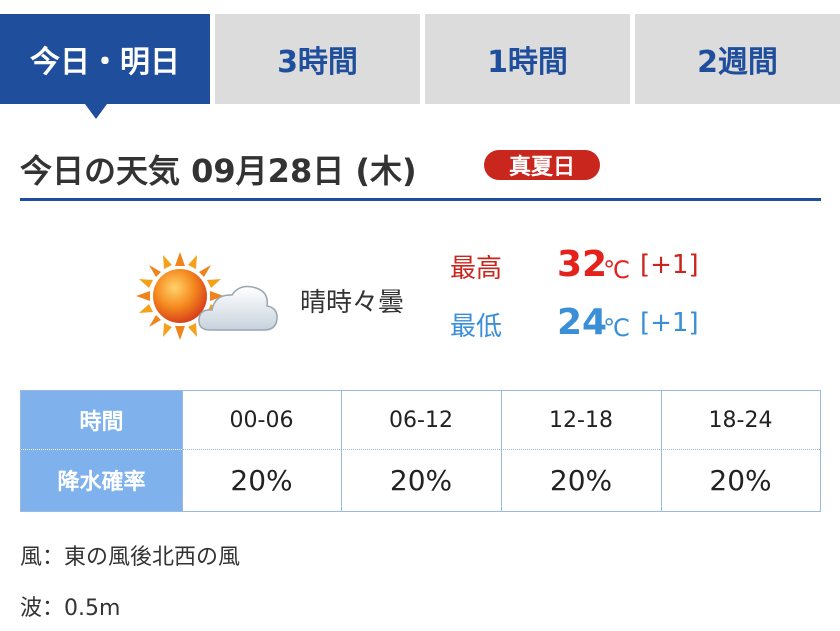  What do you see at coordinates (70, 608) in the screenshot?
I see `wave-info: 波：0.5m` at bounding box center [70, 608].